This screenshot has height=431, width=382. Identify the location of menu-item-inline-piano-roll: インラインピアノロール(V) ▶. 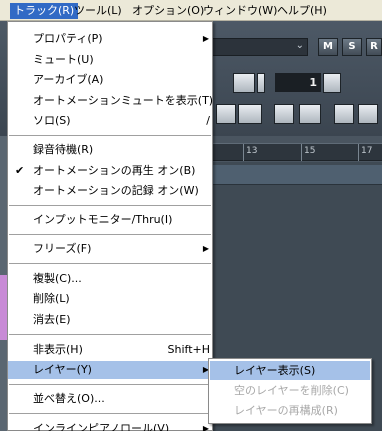
(110, 425).